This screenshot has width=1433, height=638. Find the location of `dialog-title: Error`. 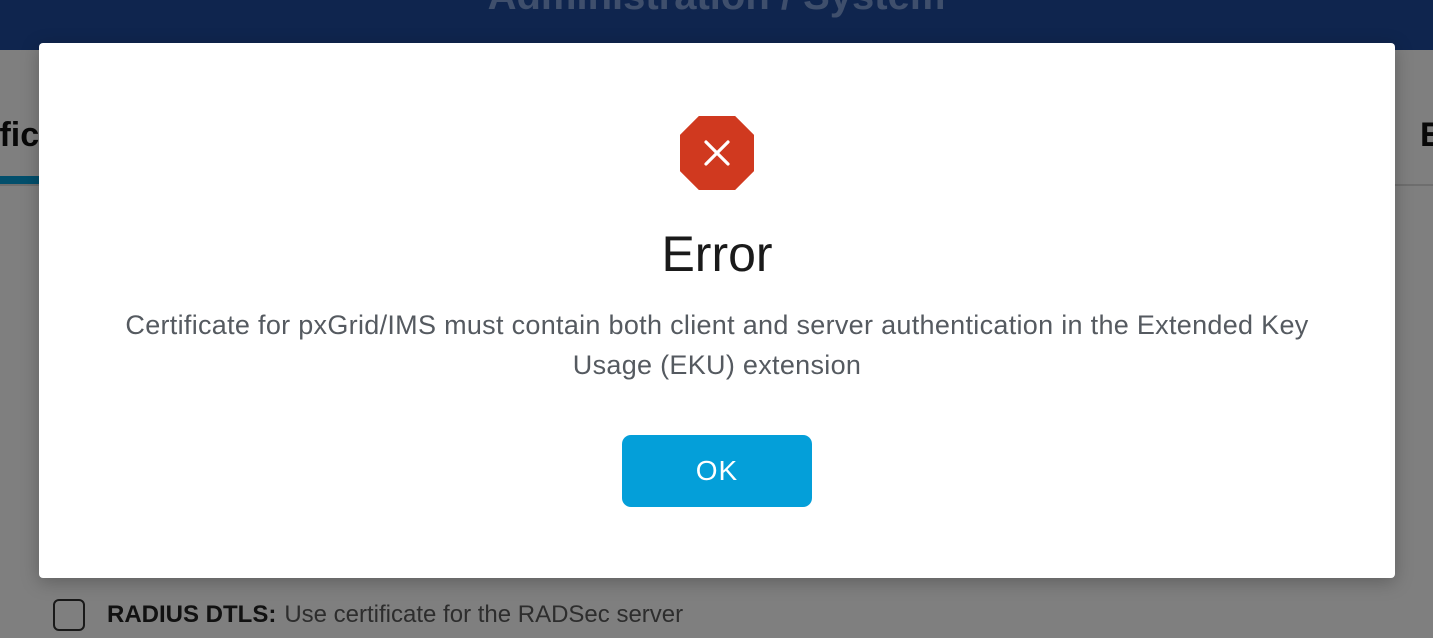

dialog-title: Error is located at coordinates (717, 254).